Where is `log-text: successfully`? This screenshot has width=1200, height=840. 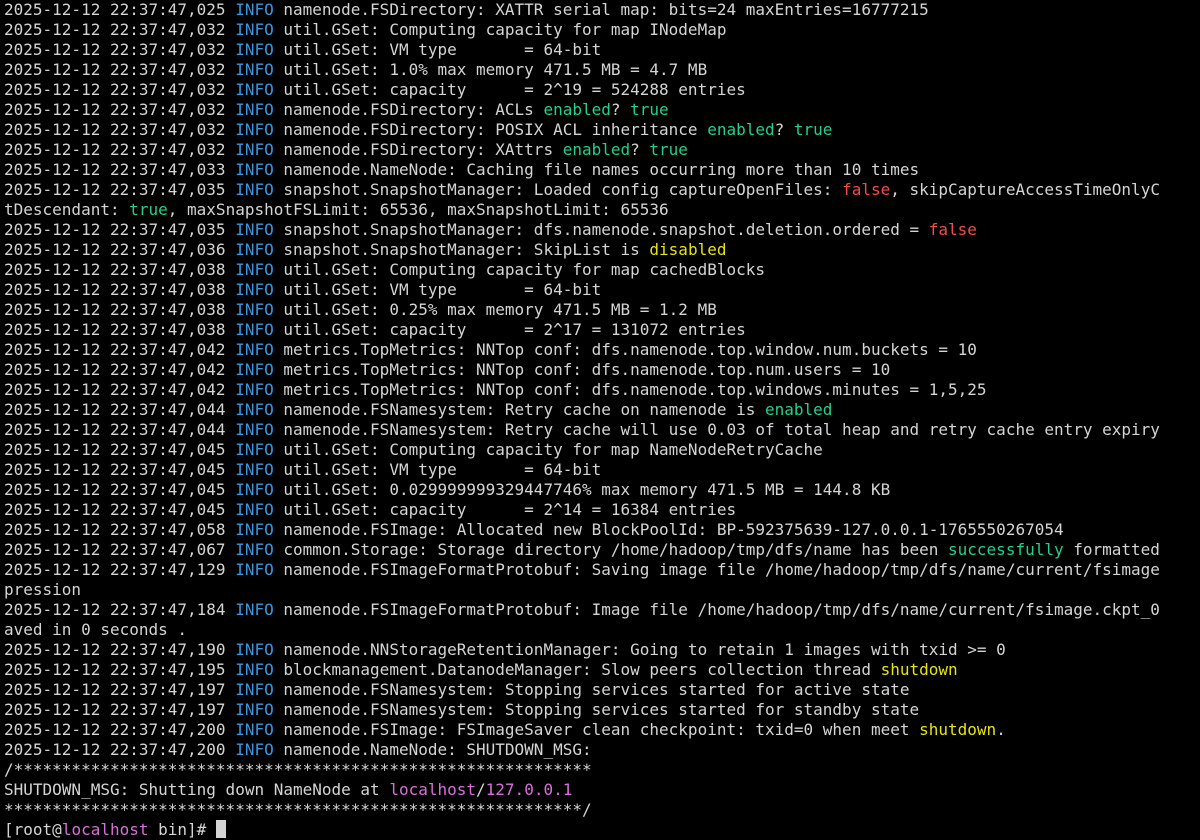 log-text: successfully is located at coordinates (1006, 549).